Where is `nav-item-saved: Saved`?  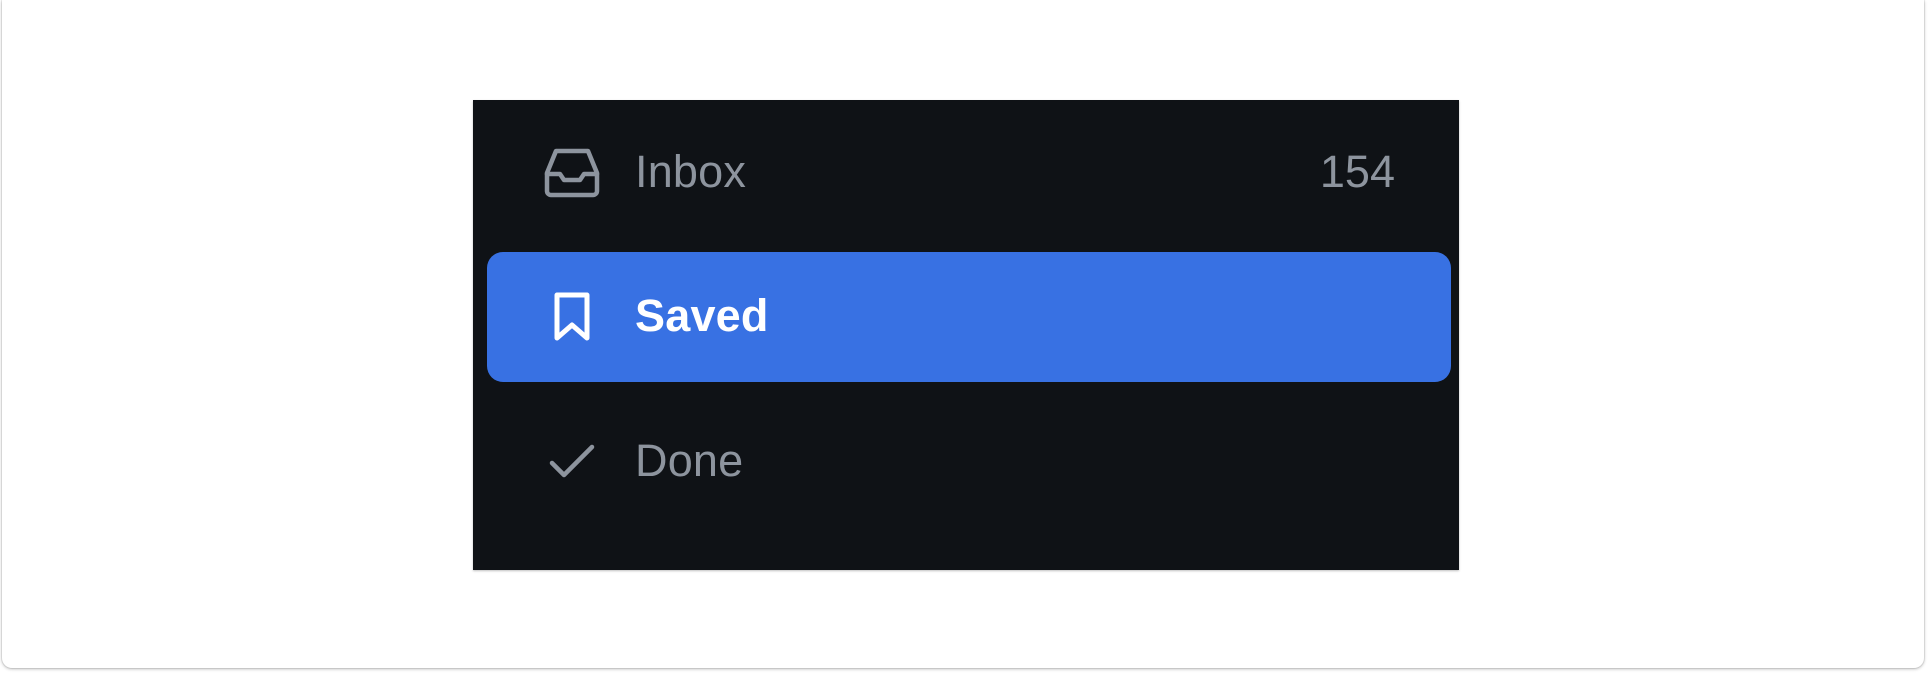 nav-item-saved: Saved is located at coordinates (969, 317).